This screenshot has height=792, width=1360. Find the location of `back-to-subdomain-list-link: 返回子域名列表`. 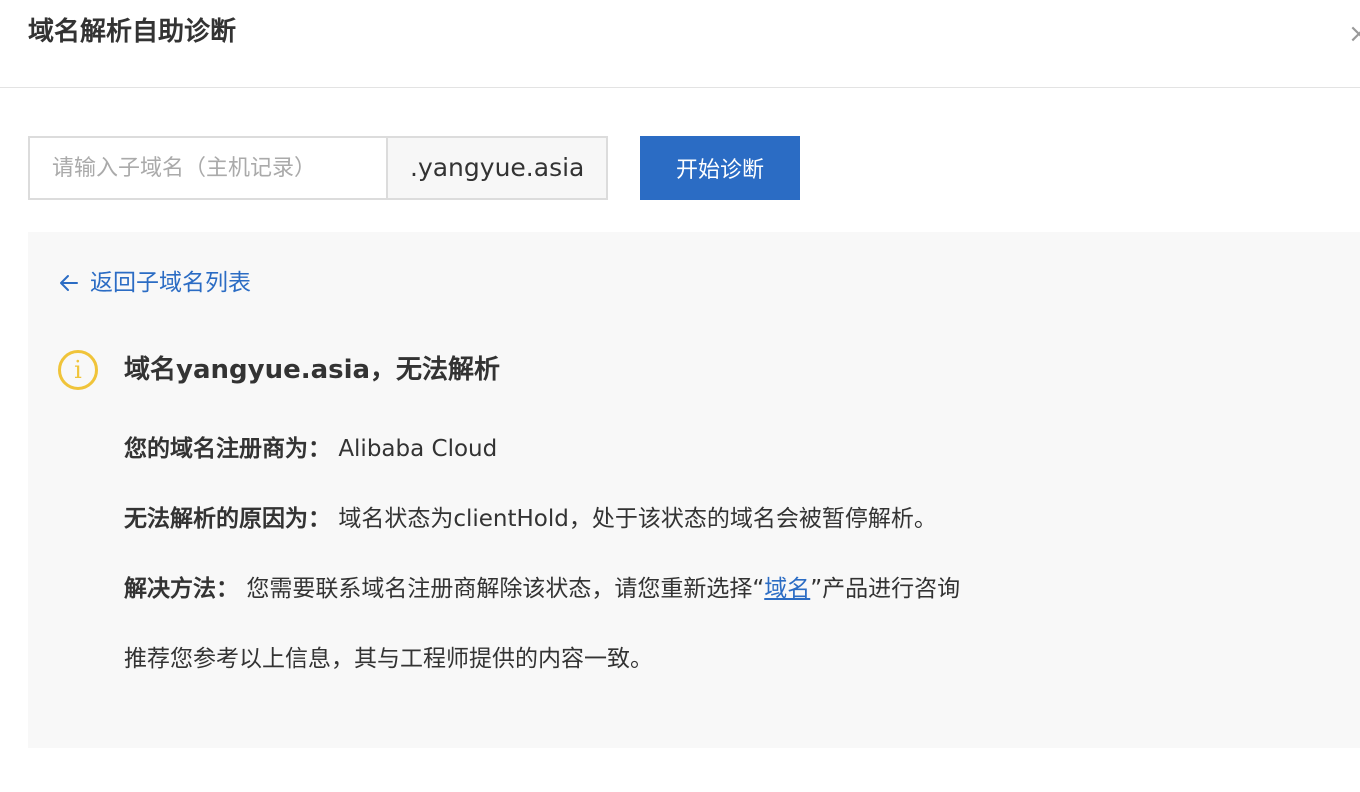

back-to-subdomain-list-link: 返回子域名列表 is located at coordinates (154, 283).